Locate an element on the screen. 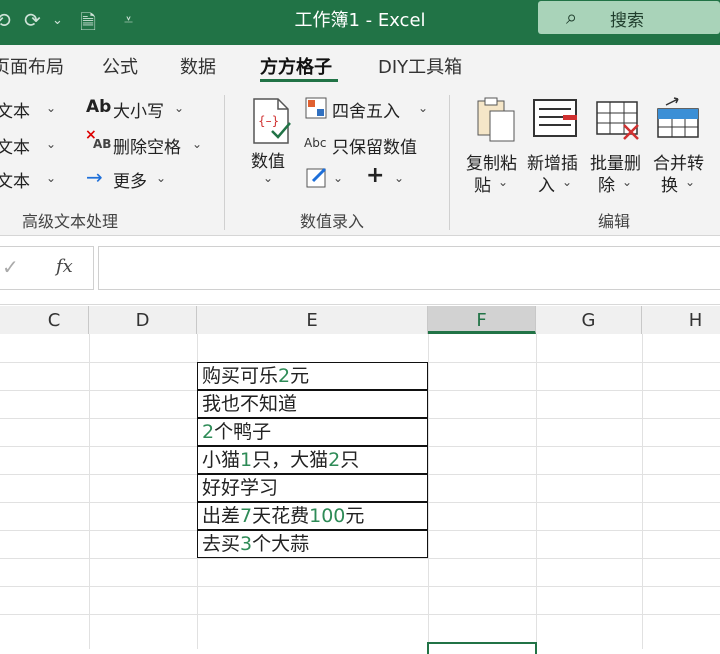 The image size is (720, 654). copy-paste-button-line2: 贴 is located at coordinates (482, 183).